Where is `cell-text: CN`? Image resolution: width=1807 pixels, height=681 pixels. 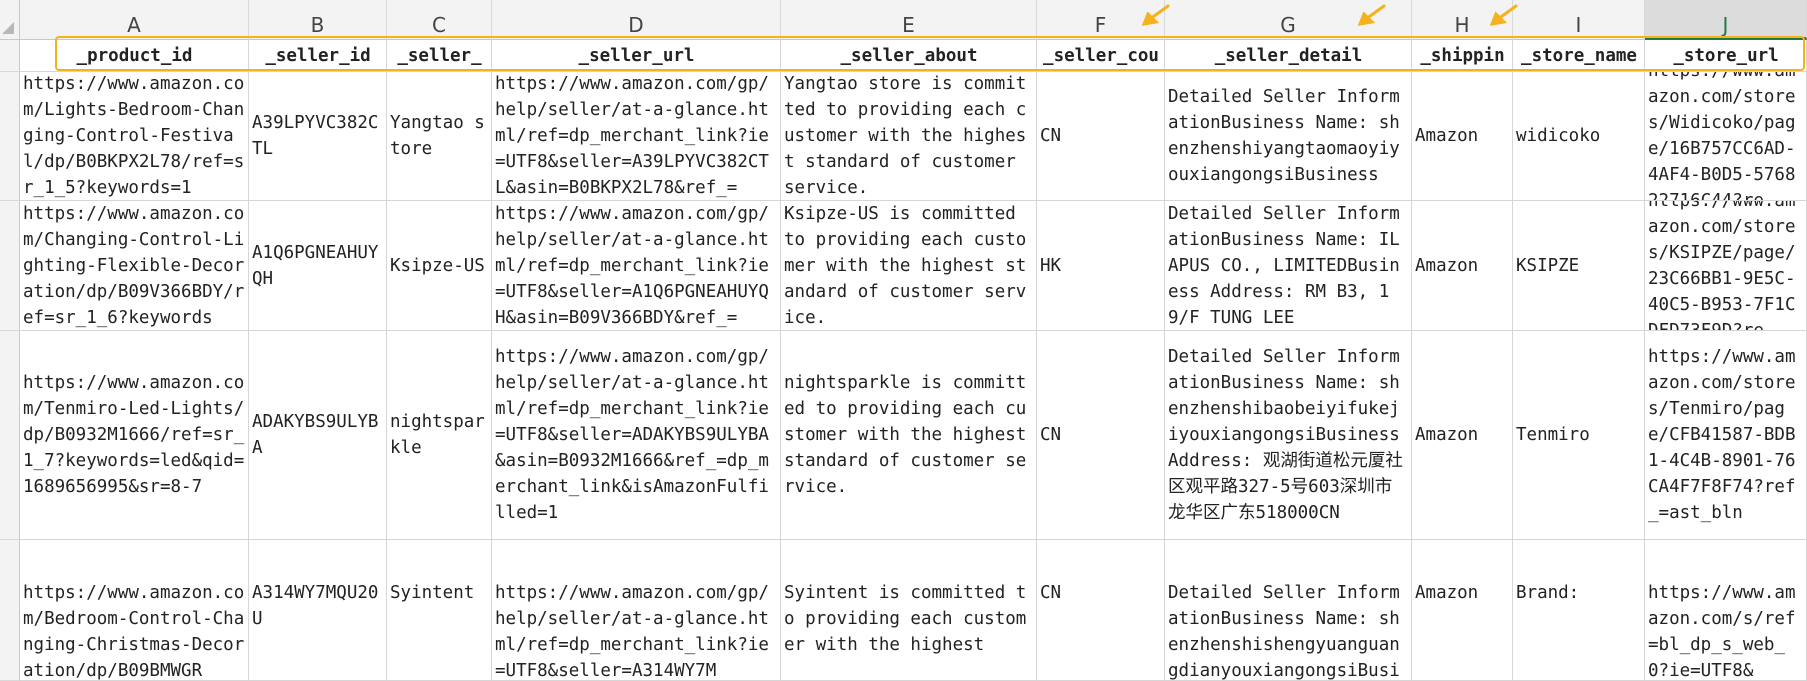
cell-text: CN is located at coordinates (1051, 136).